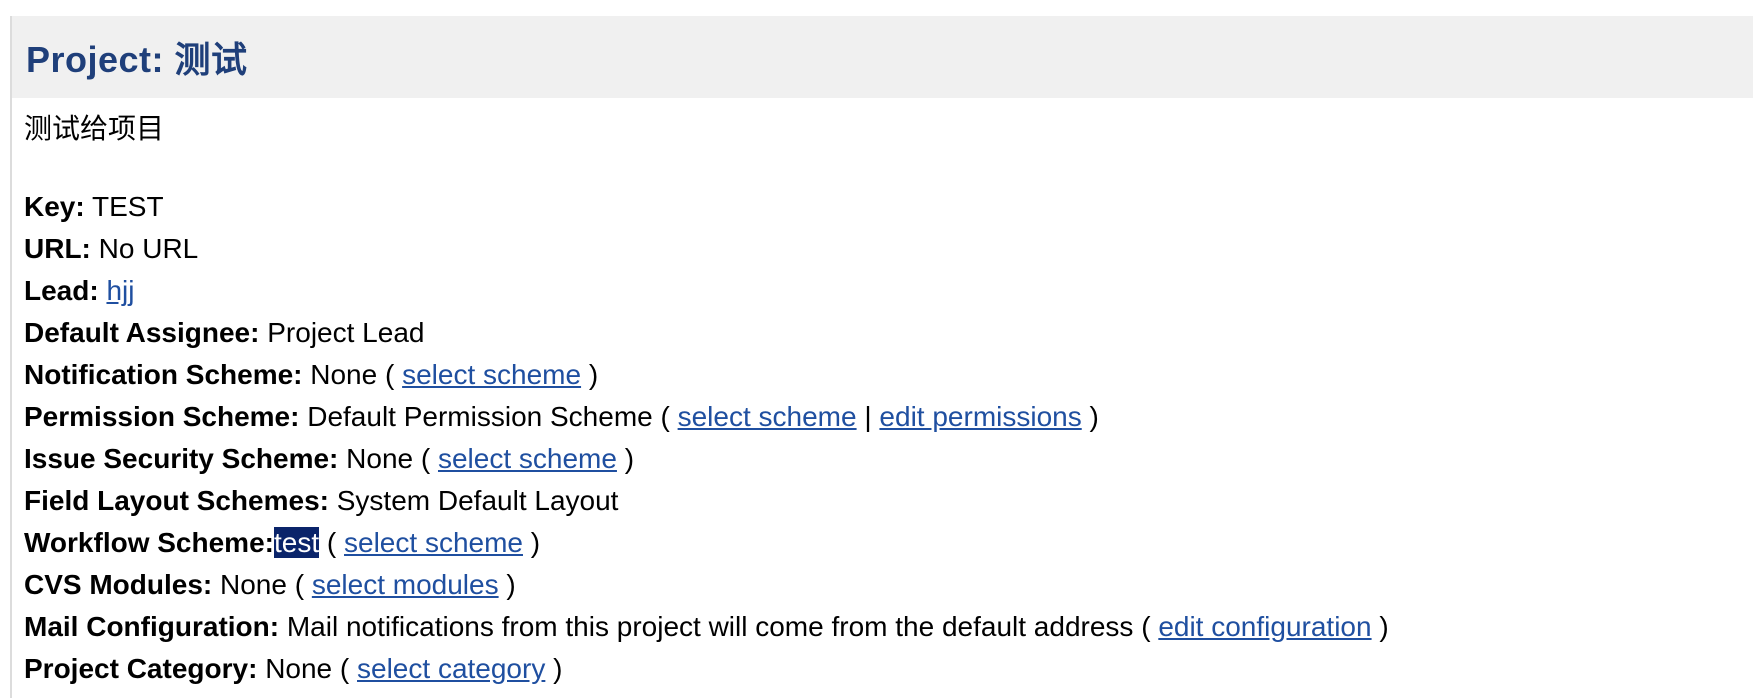  What do you see at coordinates (767, 416) in the screenshot?
I see `permission-select-scheme-link: select scheme` at bounding box center [767, 416].